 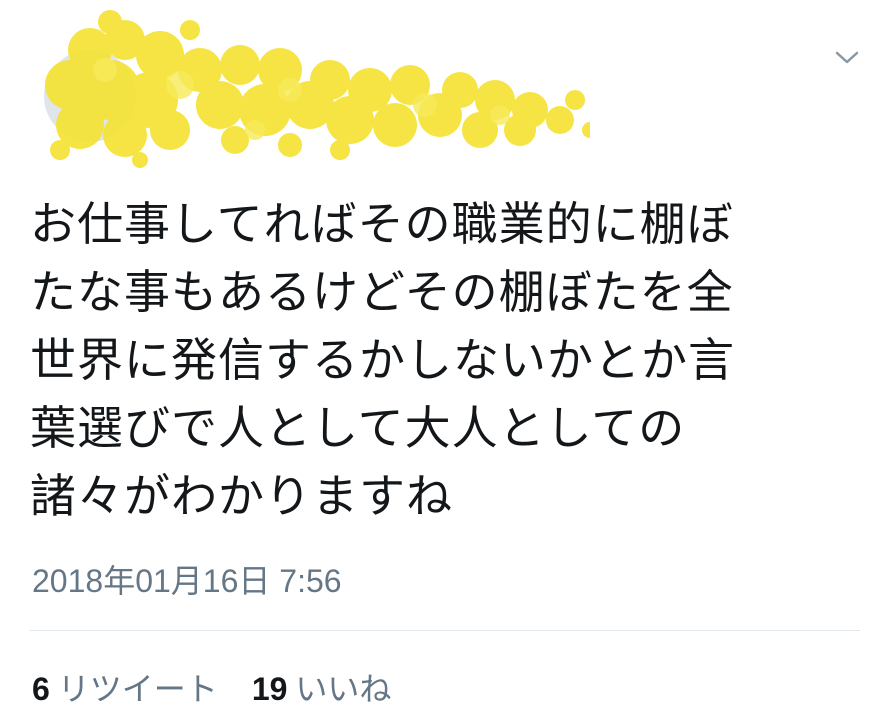 What do you see at coordinates (358, 428) in the screenshot?
I see `tweet-text-line: 葉選びで人として大人としての` at bounding box center [358, 428].